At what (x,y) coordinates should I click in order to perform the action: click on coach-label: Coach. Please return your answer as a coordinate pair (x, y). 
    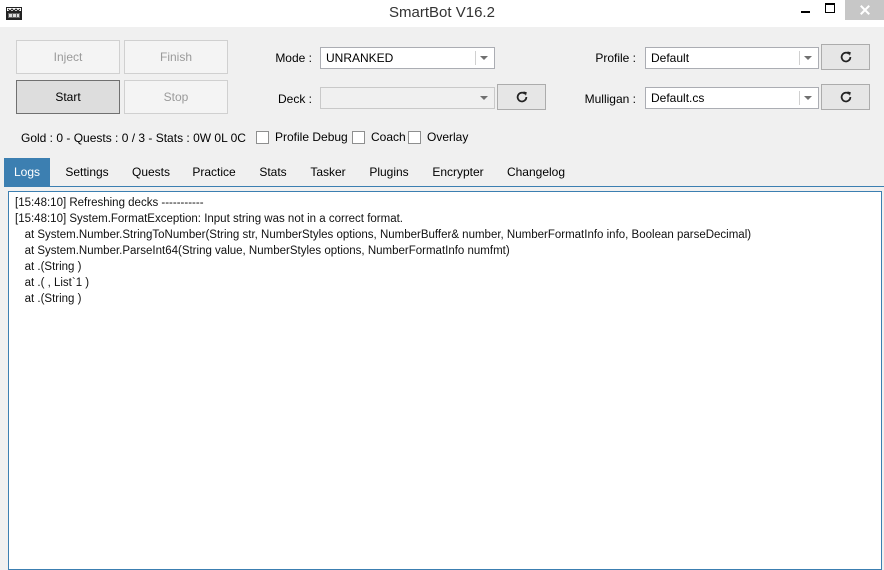
    Looking at the image, I should click on (388, 137).